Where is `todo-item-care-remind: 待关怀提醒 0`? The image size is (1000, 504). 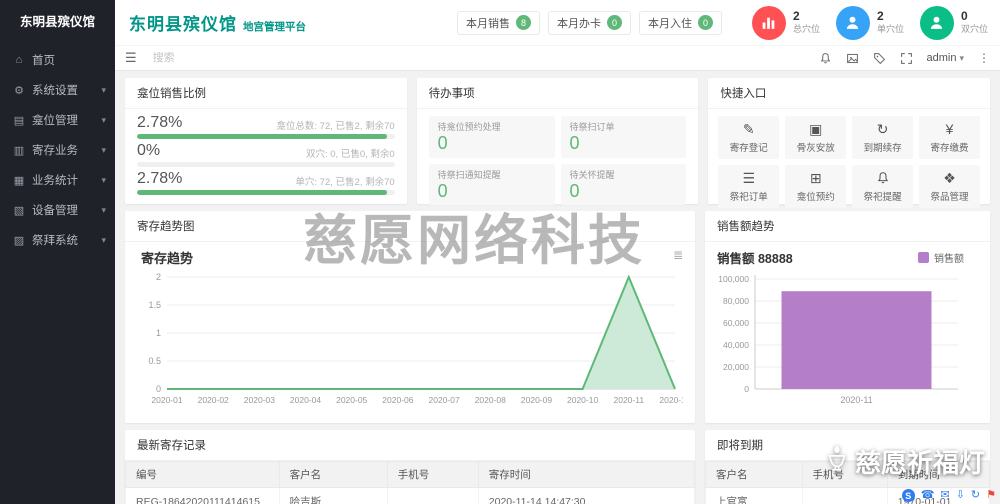 todo-item-care-remind: 待关怀提醒 0 is located at coordinates (623, 184).